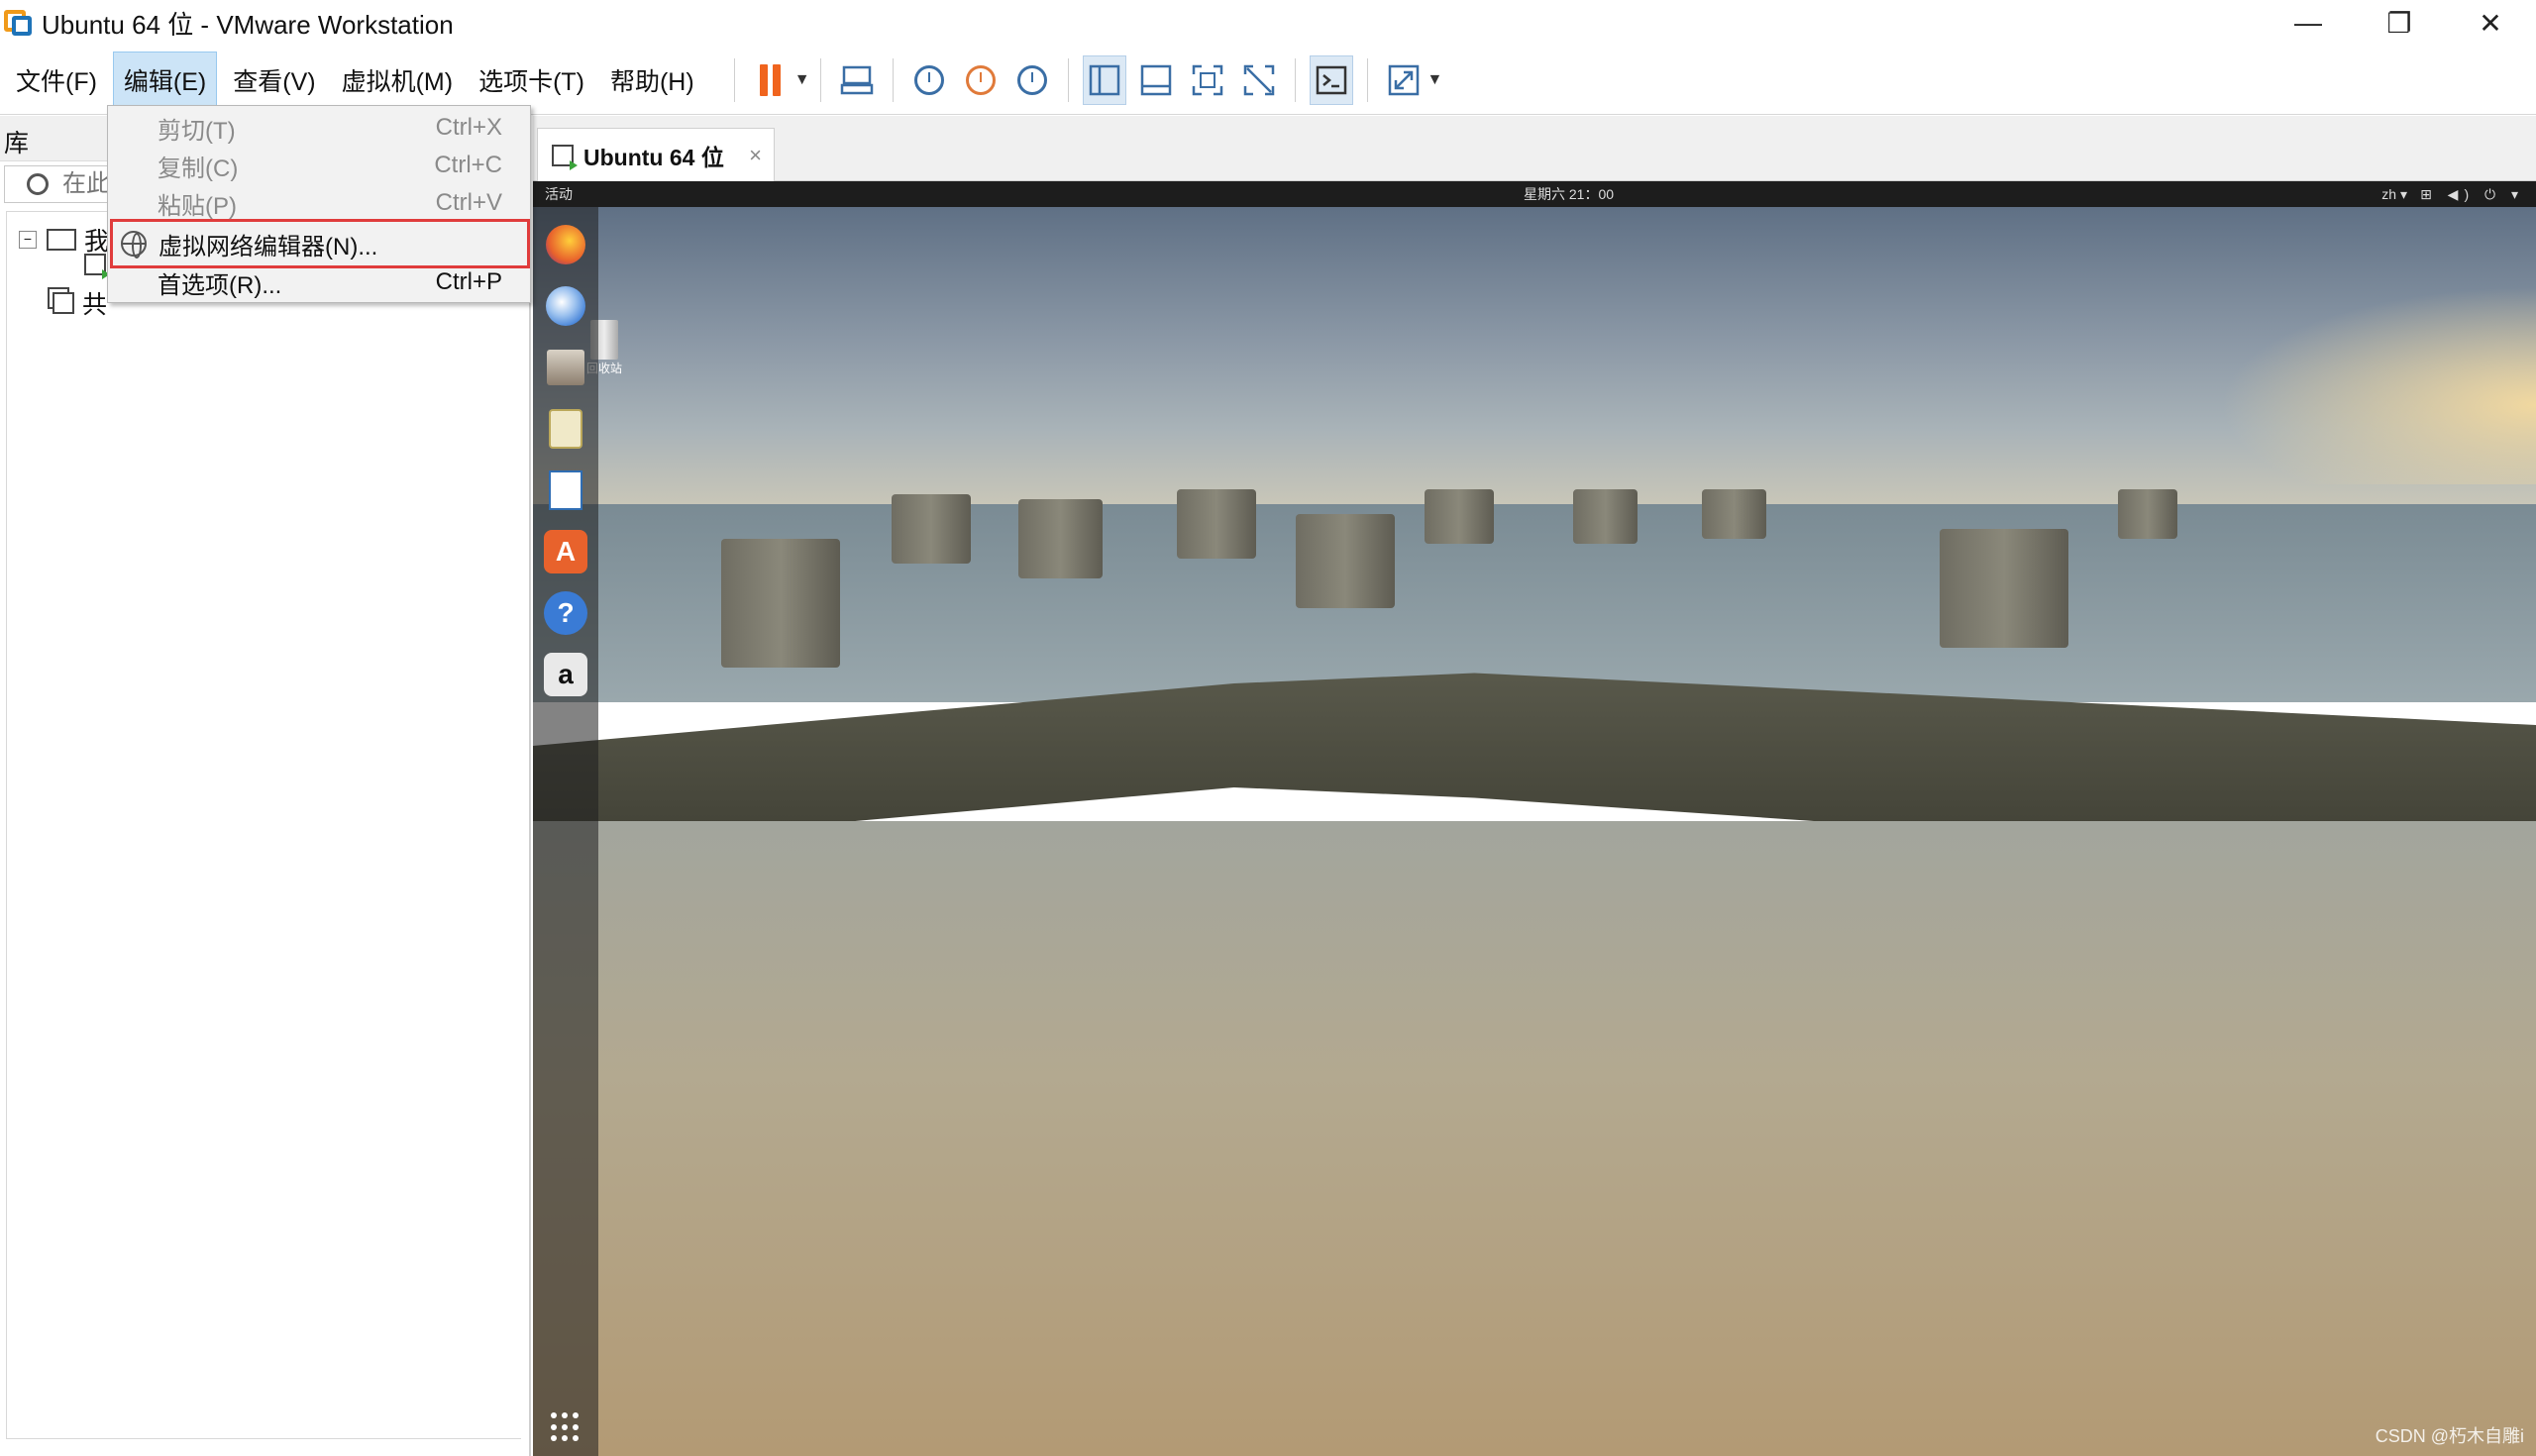  Describe the element at coordinates (468, 202) in the screenshot. I see `menu-item-shortcut: Ctrl+V` at that location.